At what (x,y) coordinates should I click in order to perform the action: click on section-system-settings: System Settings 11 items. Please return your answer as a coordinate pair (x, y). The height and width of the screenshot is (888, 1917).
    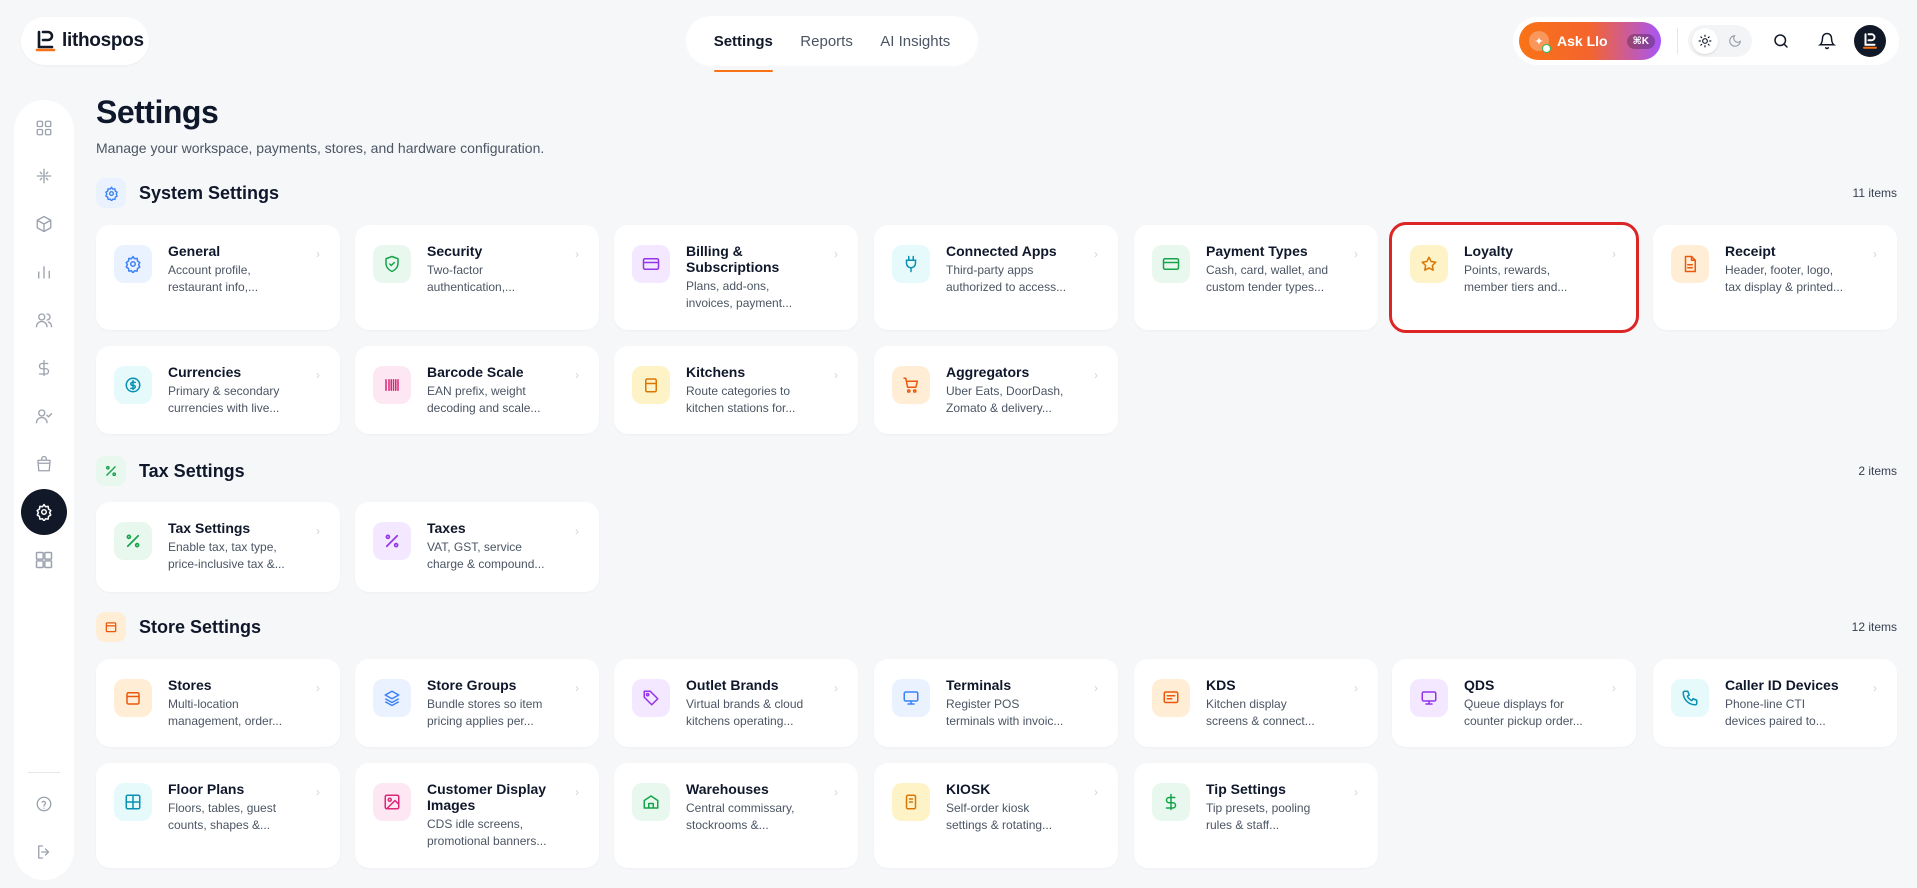
    Looking at the image, I should click on (996, 193).